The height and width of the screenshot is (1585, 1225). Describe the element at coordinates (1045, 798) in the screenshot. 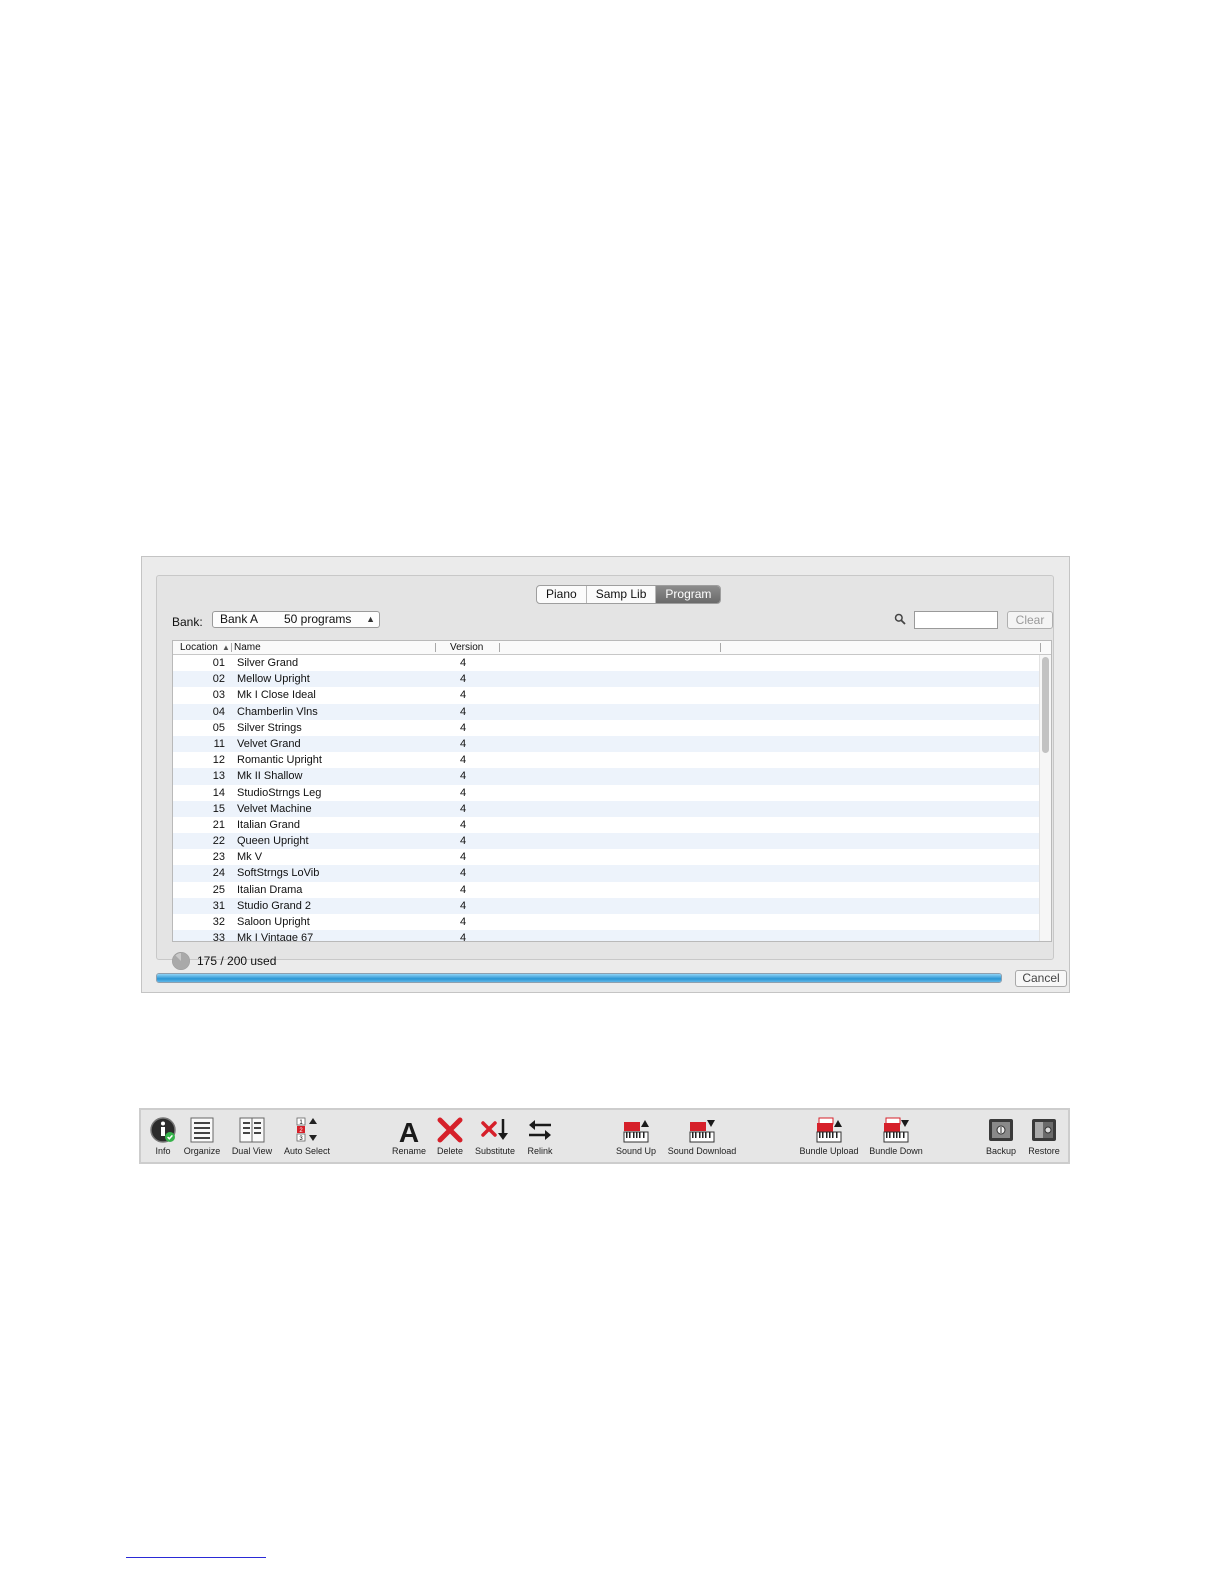

I see `vertical-scrollbar` at that location.